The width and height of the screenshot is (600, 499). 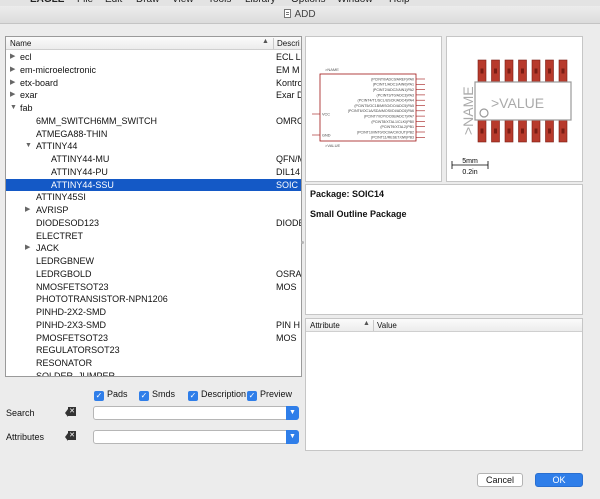 What do you see at coordinates (355, 2) in the screenshot?
I see `menu-window: Window` at bounding box center [355, 2].